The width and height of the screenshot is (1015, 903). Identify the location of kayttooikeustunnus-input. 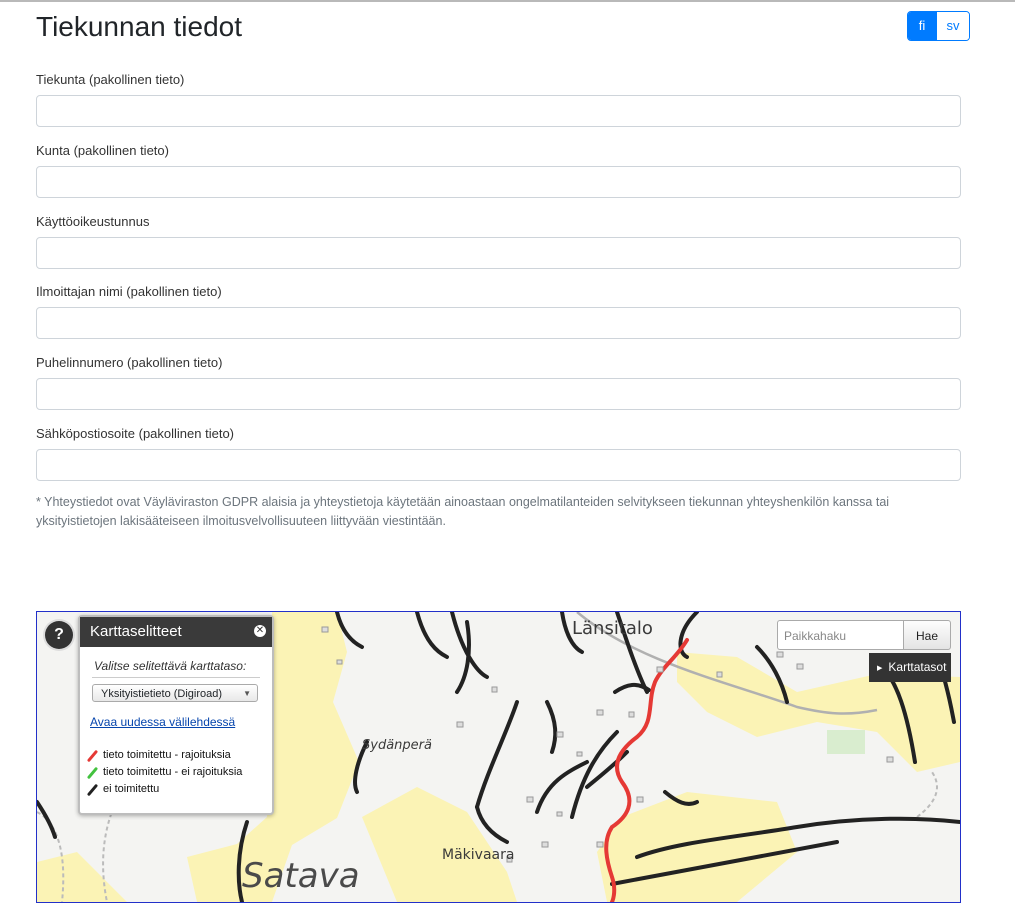
(498, 253).